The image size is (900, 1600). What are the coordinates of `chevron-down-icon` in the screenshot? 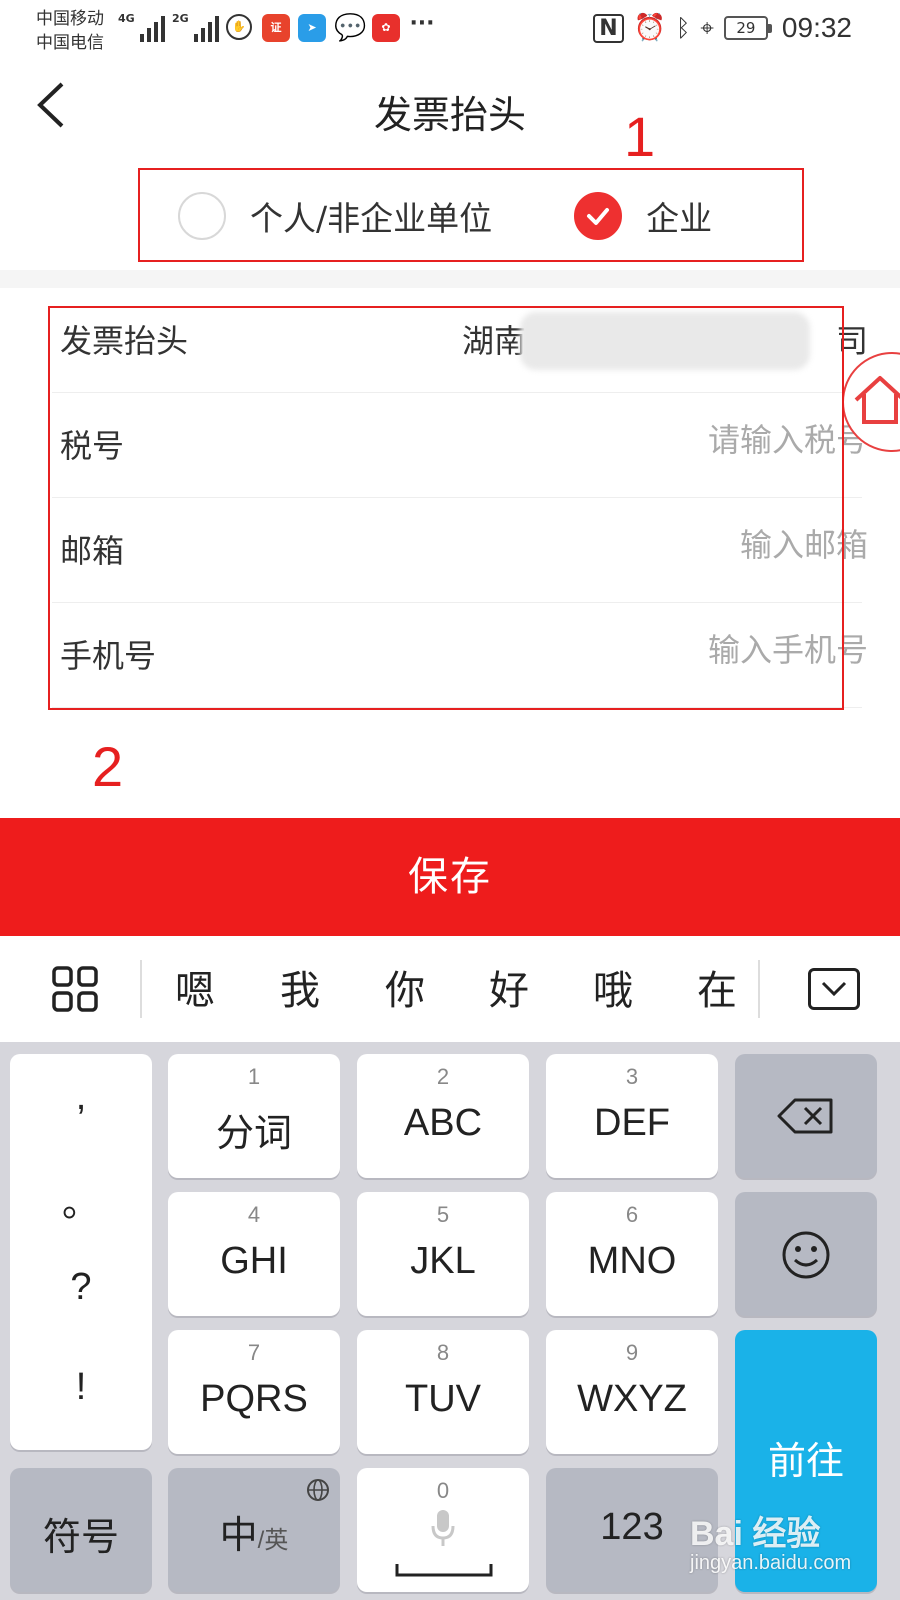 It's located at (834, 989).